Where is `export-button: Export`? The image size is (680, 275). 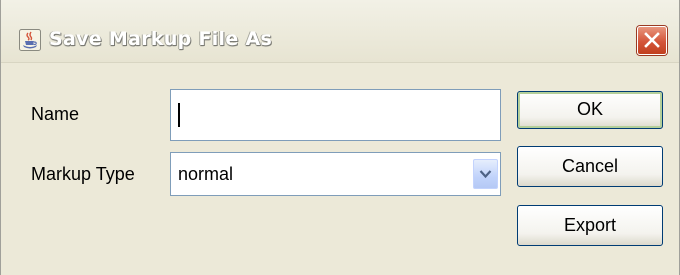 export-button: Export is located at coordinates (590, 225).